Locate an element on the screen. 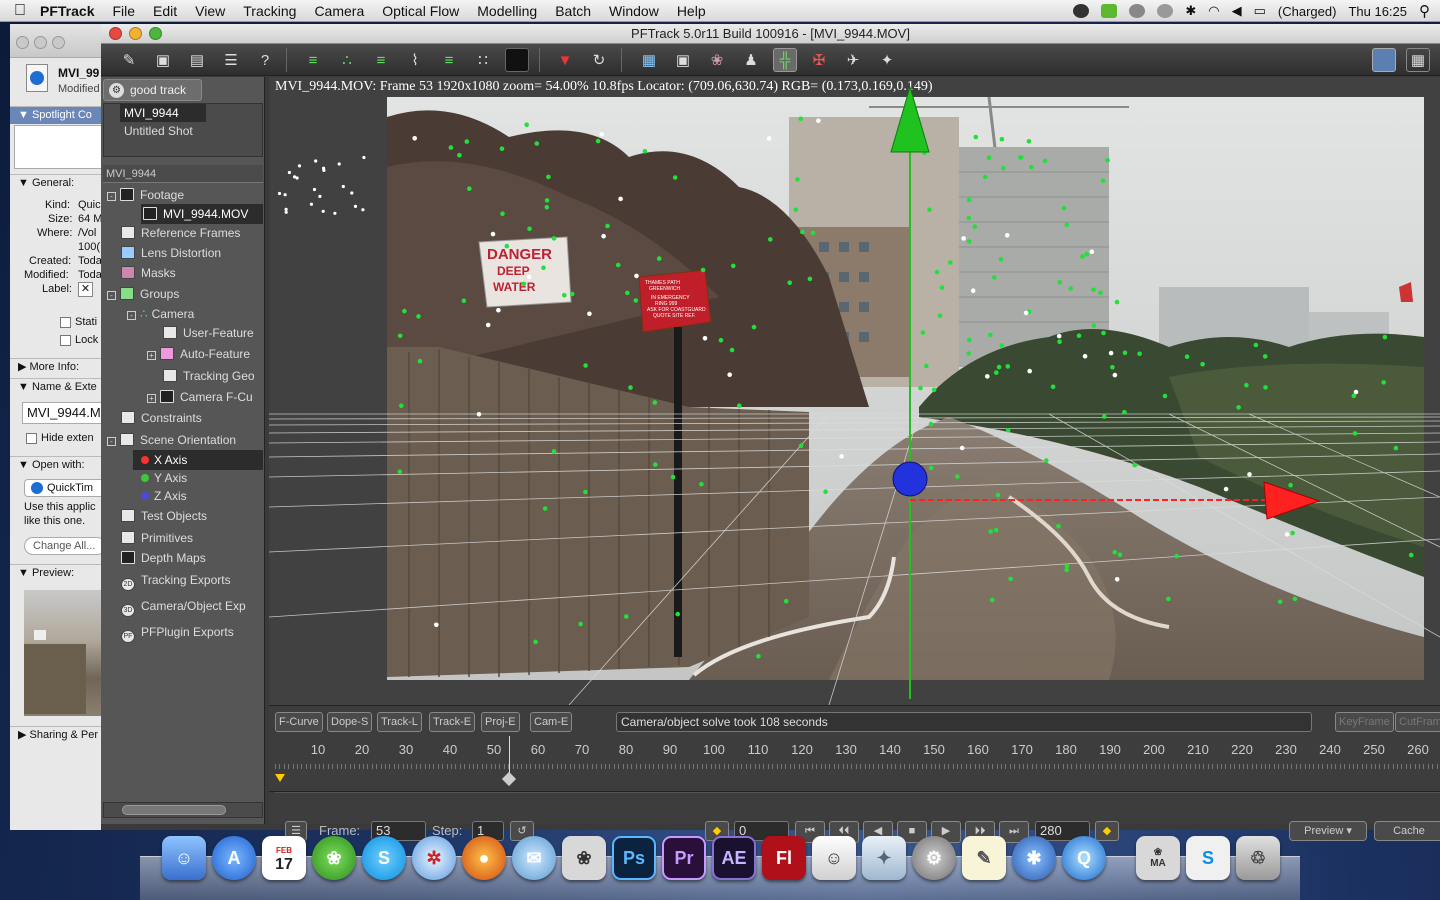  menu-help: Help is located at coordinates (691, 11).